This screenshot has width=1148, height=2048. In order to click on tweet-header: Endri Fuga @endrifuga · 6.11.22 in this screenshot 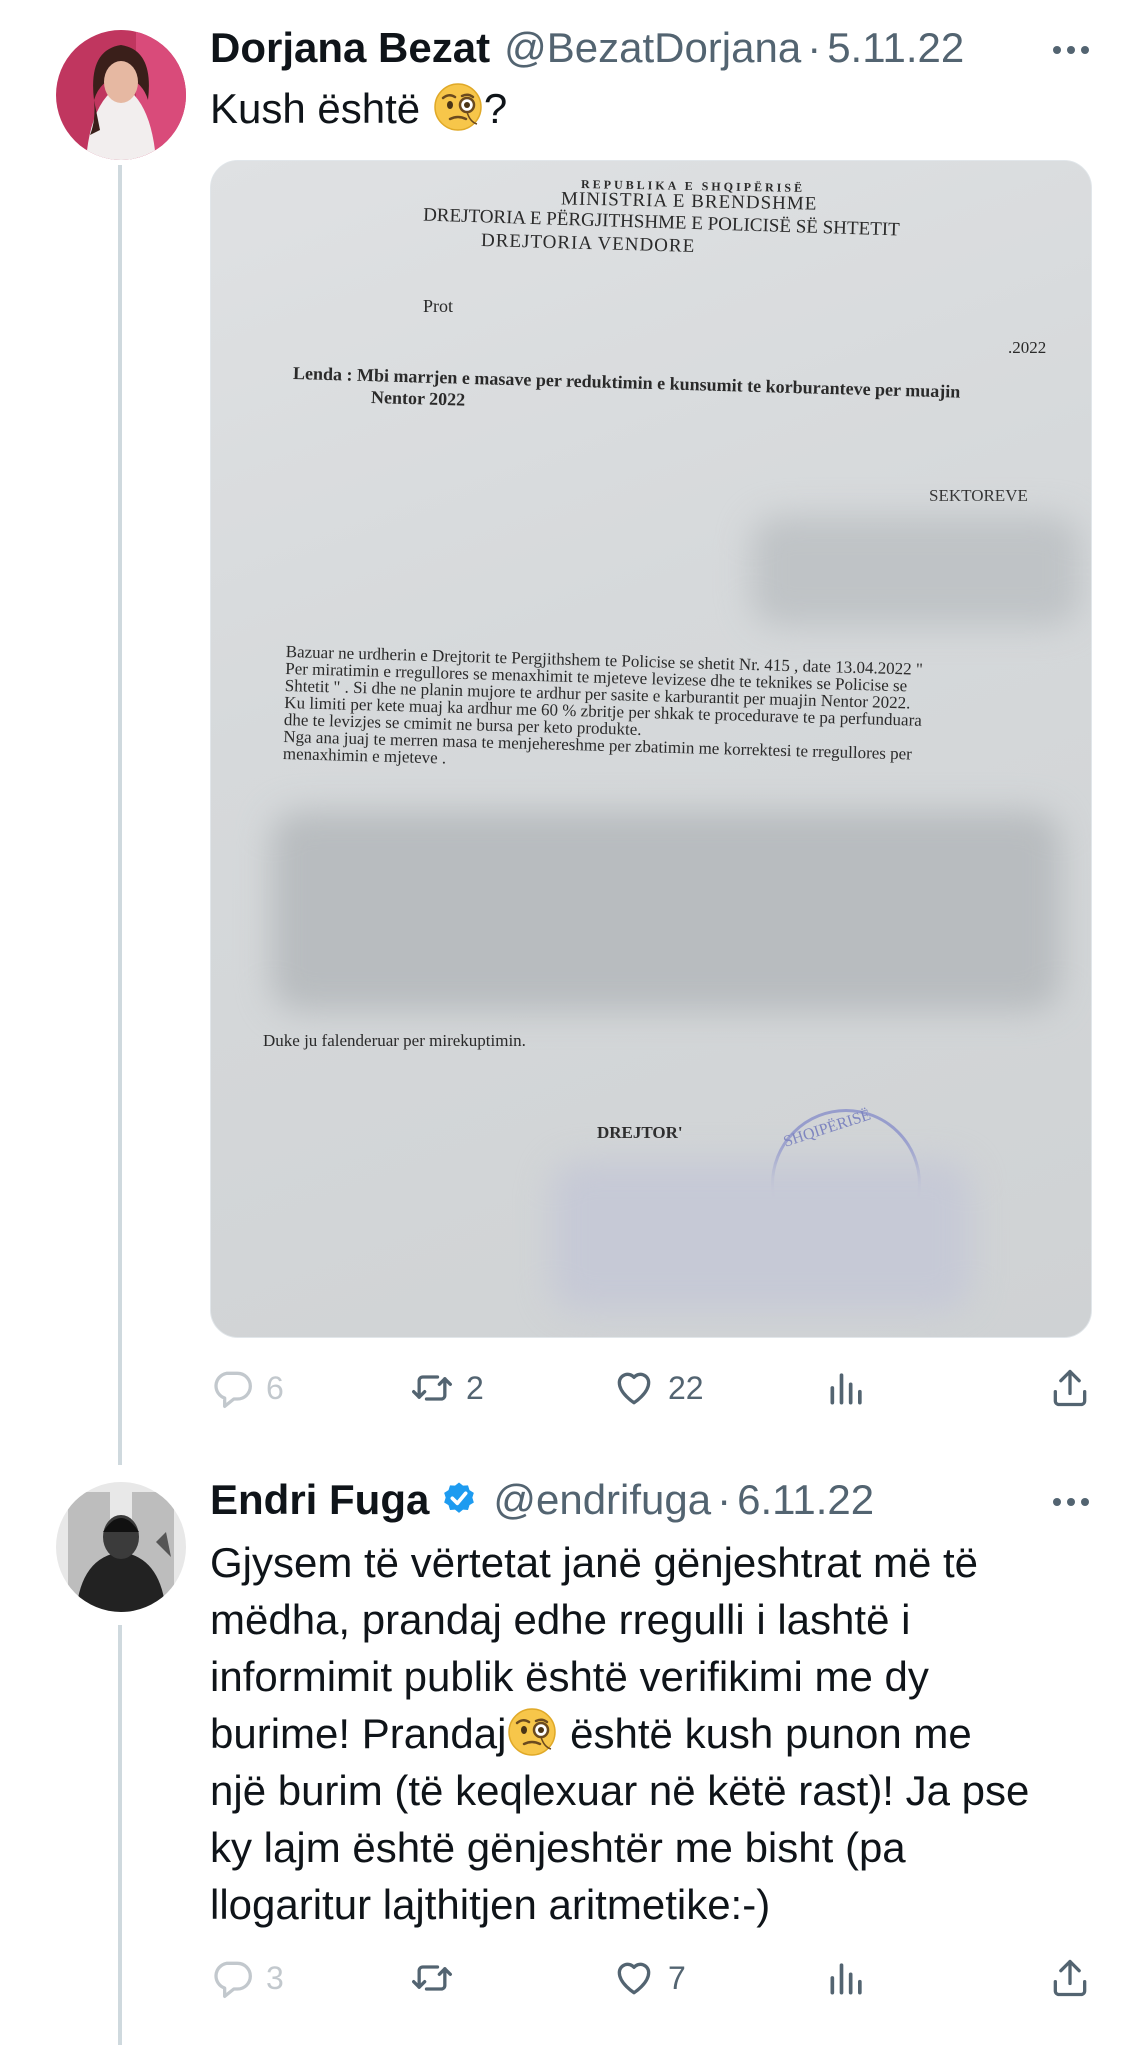, I will do `click(542, 1500)`.